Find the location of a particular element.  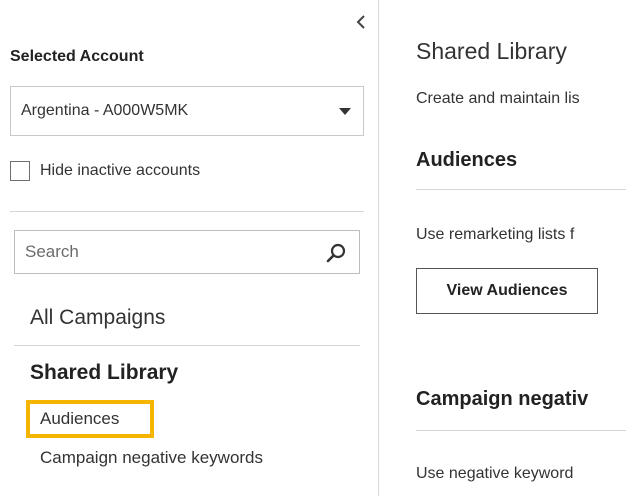

account-dropdown-value: Argentina - A000W5MK is located at coordinates (105, 110).